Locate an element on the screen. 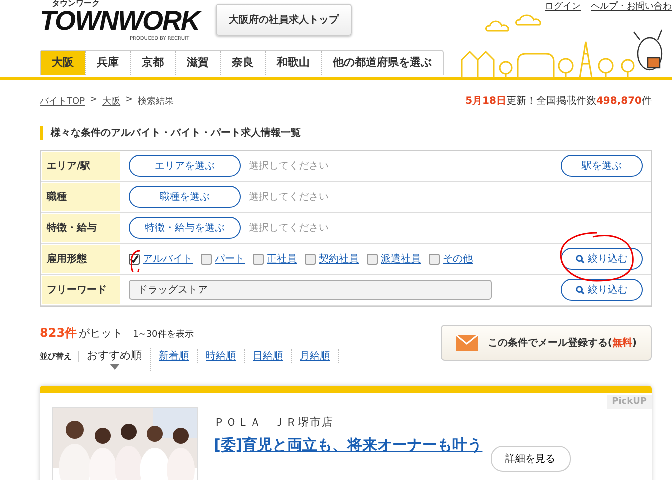 The width and height of the screenshot is (672, 480). field-label: 職種 is located at coordinates (81, 197).